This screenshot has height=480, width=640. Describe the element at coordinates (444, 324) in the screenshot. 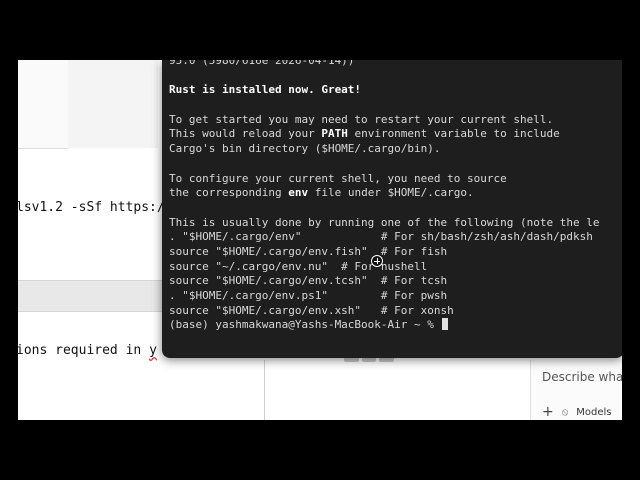

I see `text-cursor` at that location.